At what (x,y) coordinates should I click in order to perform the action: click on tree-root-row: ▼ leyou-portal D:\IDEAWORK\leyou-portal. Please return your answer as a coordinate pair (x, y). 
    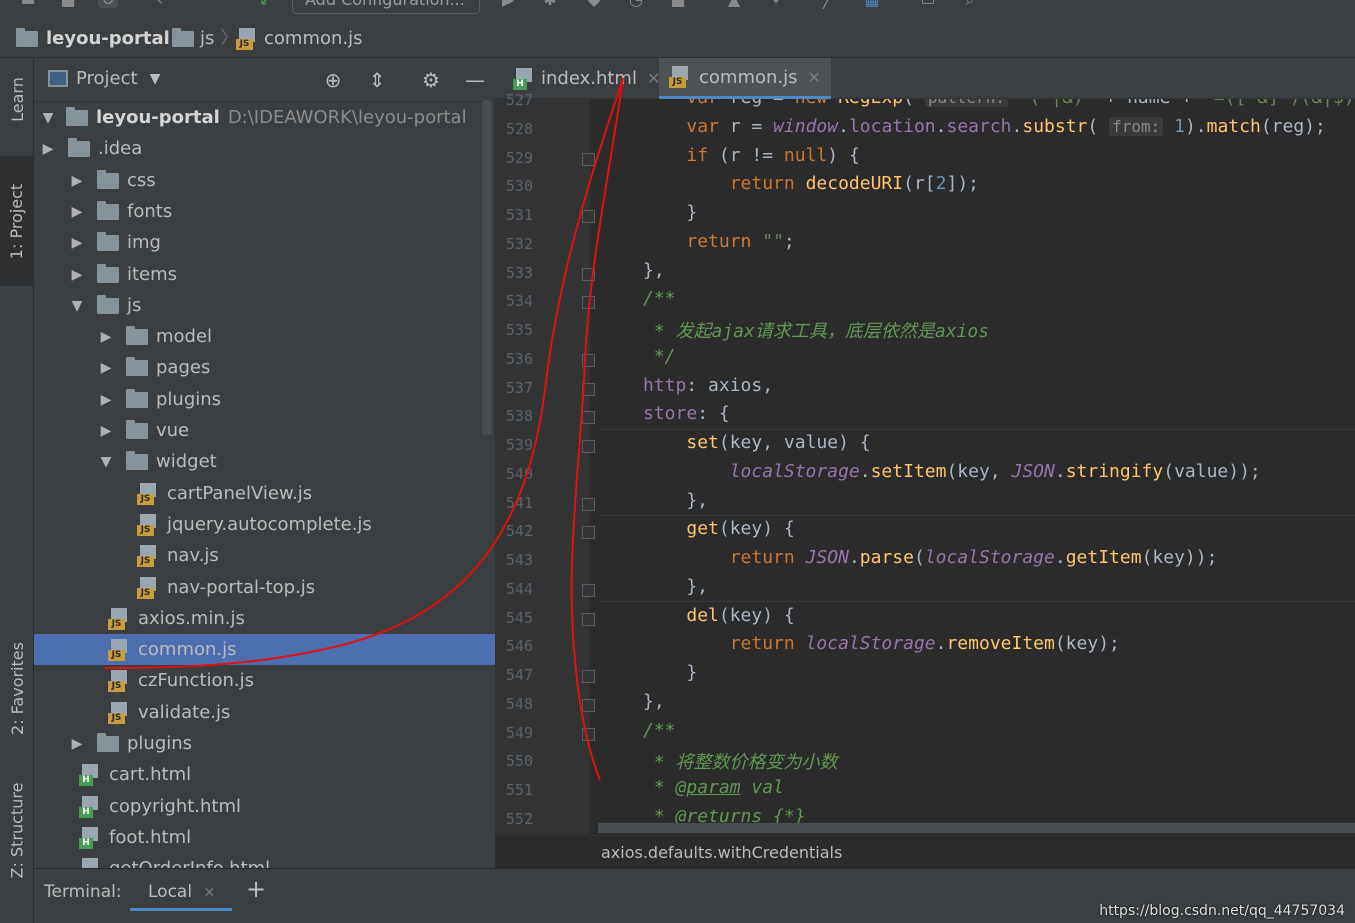
    Looking at the image, I should click on (264, 117).